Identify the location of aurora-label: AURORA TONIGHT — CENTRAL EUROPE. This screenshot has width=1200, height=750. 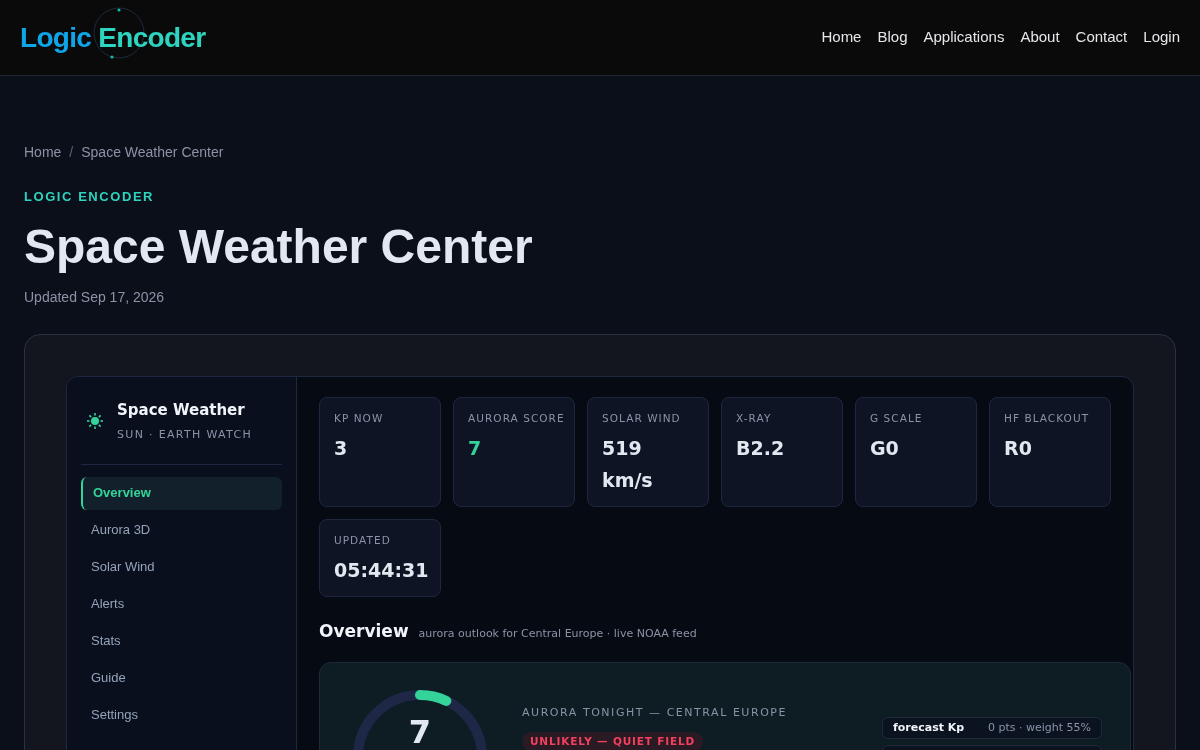
(655, 713).